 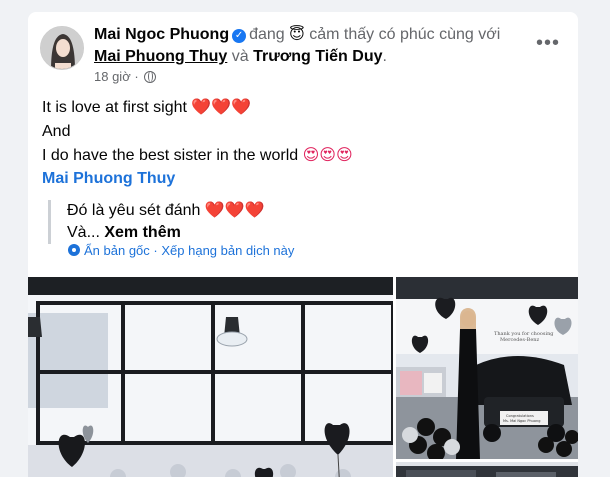 I want to click on plate-text: Congratulations, so click(x=520, y=416).